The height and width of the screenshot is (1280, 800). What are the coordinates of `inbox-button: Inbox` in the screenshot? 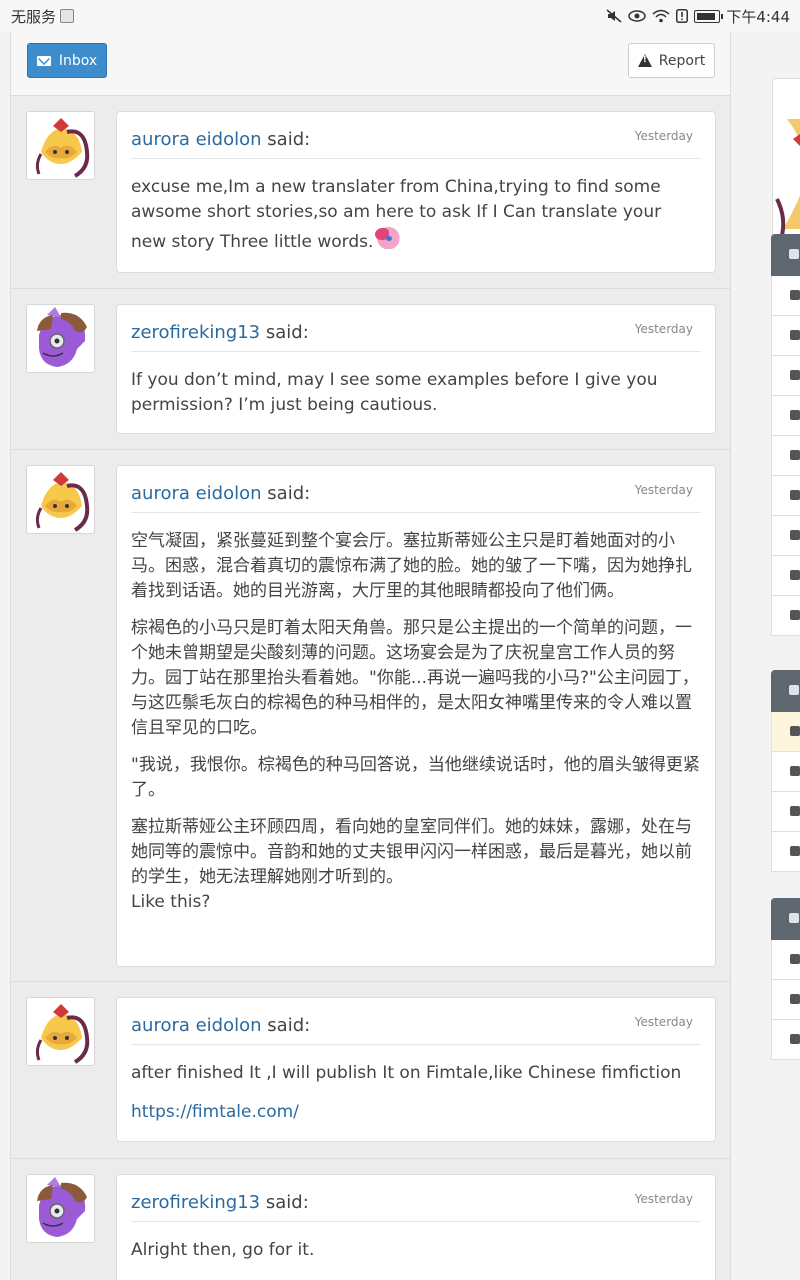 It's located at (67, 60).